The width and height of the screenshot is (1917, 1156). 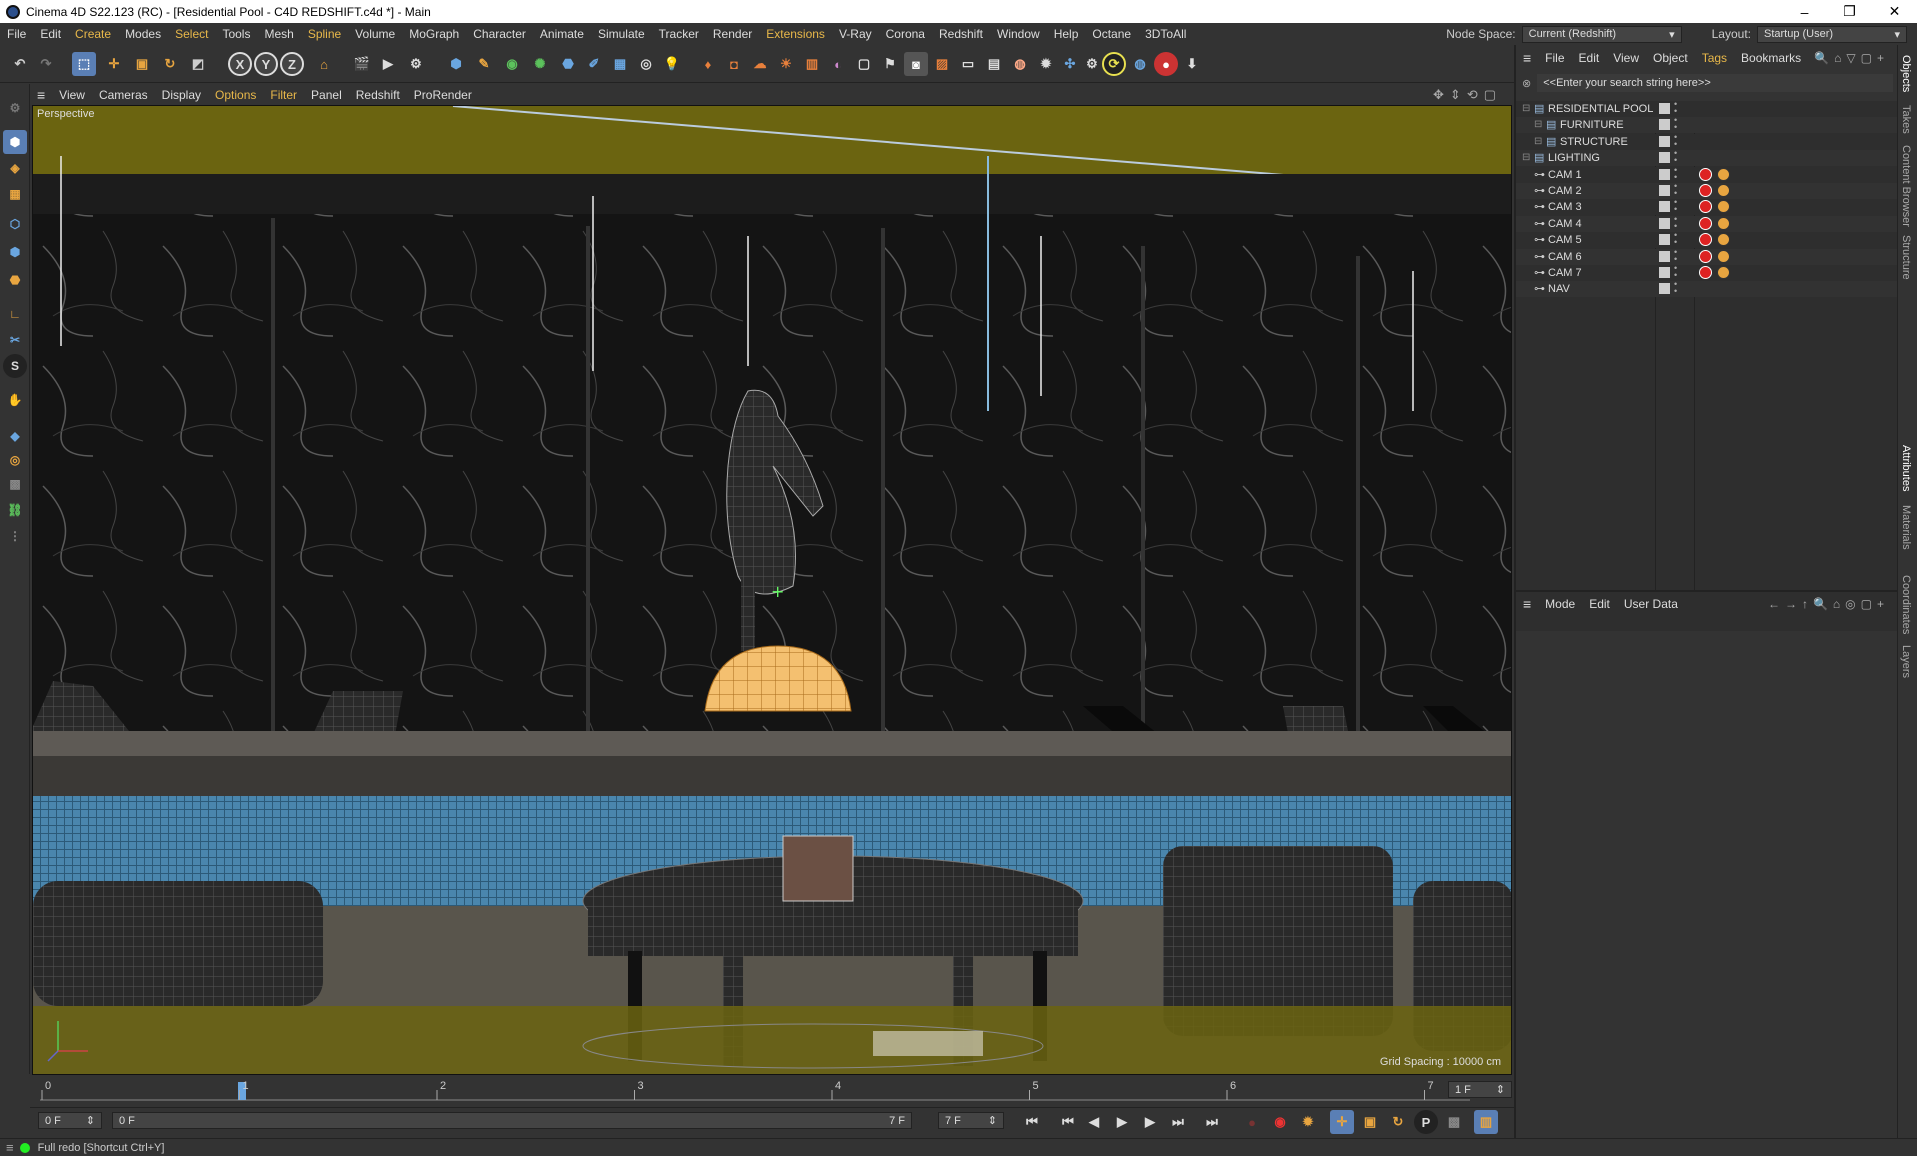 What do you see at coordinates (1114, 64) in the screenshot?
I see `octane-live-icon: ⟳` at bounding box center [1114, 64].